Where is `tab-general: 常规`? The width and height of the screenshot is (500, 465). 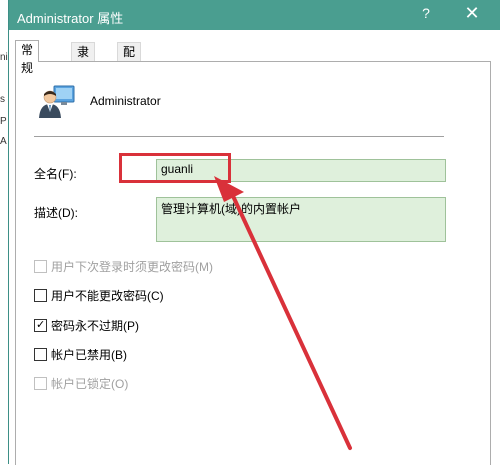 tab-general: 常规 is located at coordinates (27, 57).